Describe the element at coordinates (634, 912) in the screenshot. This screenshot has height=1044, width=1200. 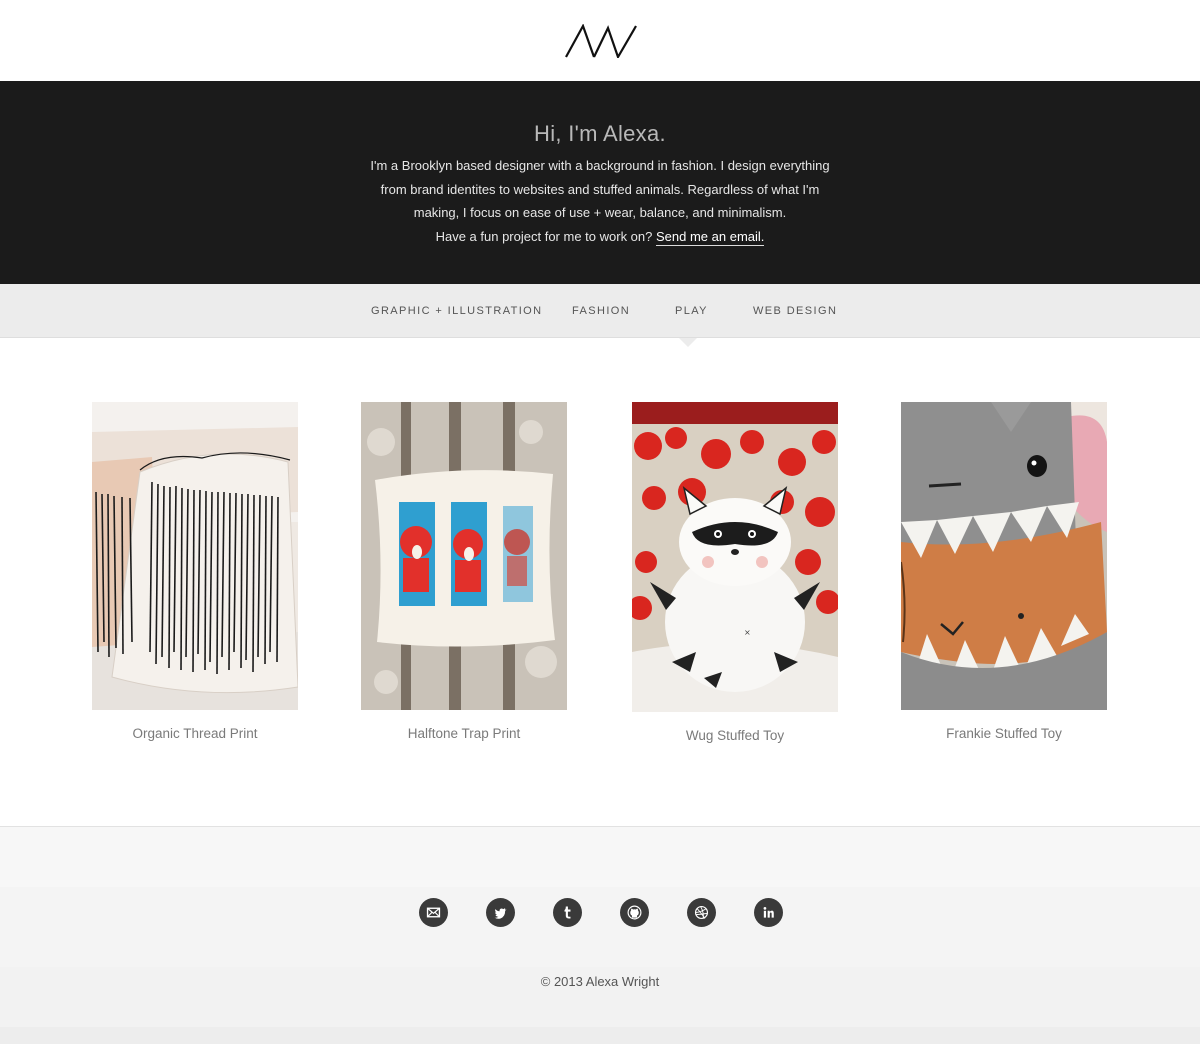
I see `github-icon` at that location.